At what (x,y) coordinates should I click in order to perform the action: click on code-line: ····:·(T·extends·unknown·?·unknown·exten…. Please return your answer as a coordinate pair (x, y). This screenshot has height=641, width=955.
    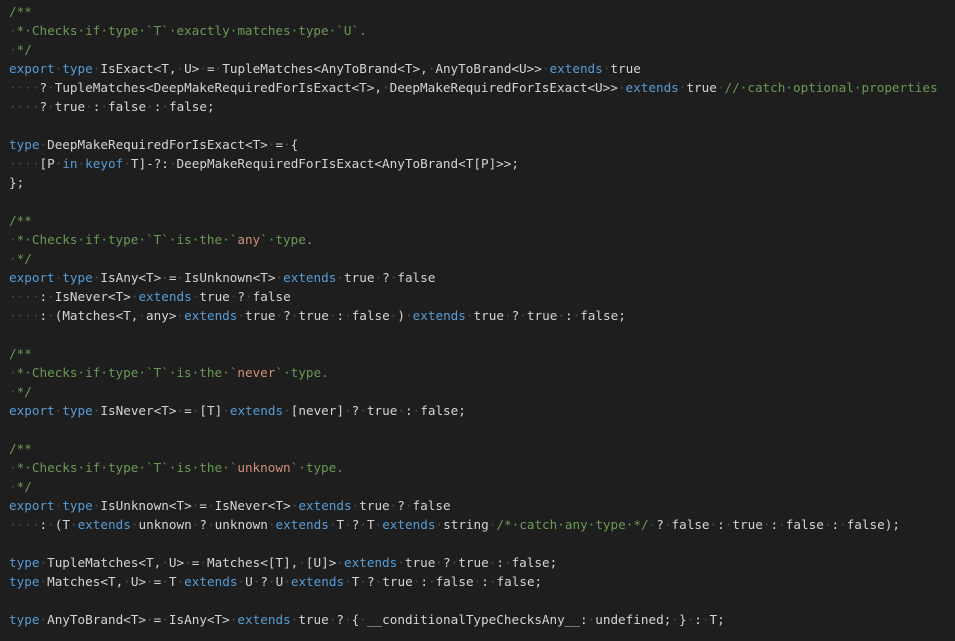
    Looking at the image, I should click on (473, 524).